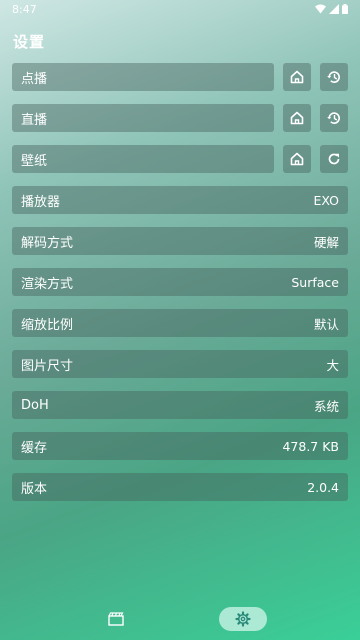  Describe the element at coordinates (180, 487) in the screenshot. I see `settings-row-version: 版本 2.0.4` at that location.